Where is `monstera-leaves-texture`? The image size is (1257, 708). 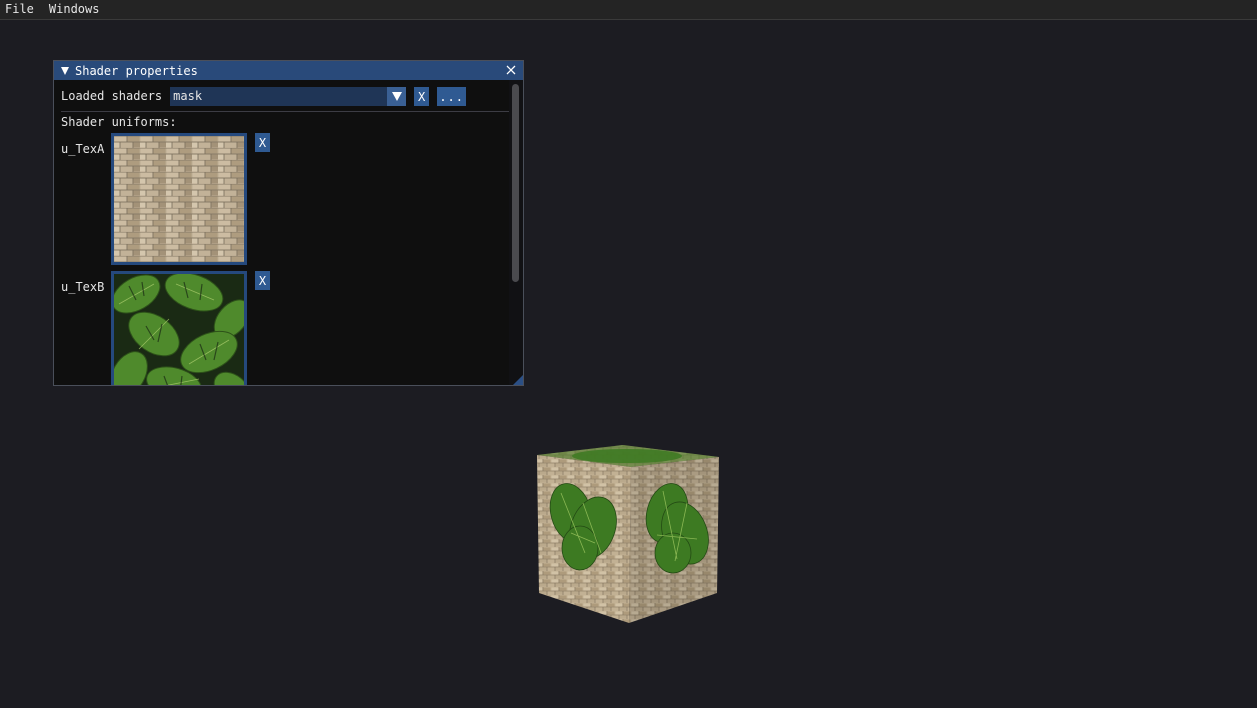 monstera-leaves-texture is located at coordinates (179, 329).